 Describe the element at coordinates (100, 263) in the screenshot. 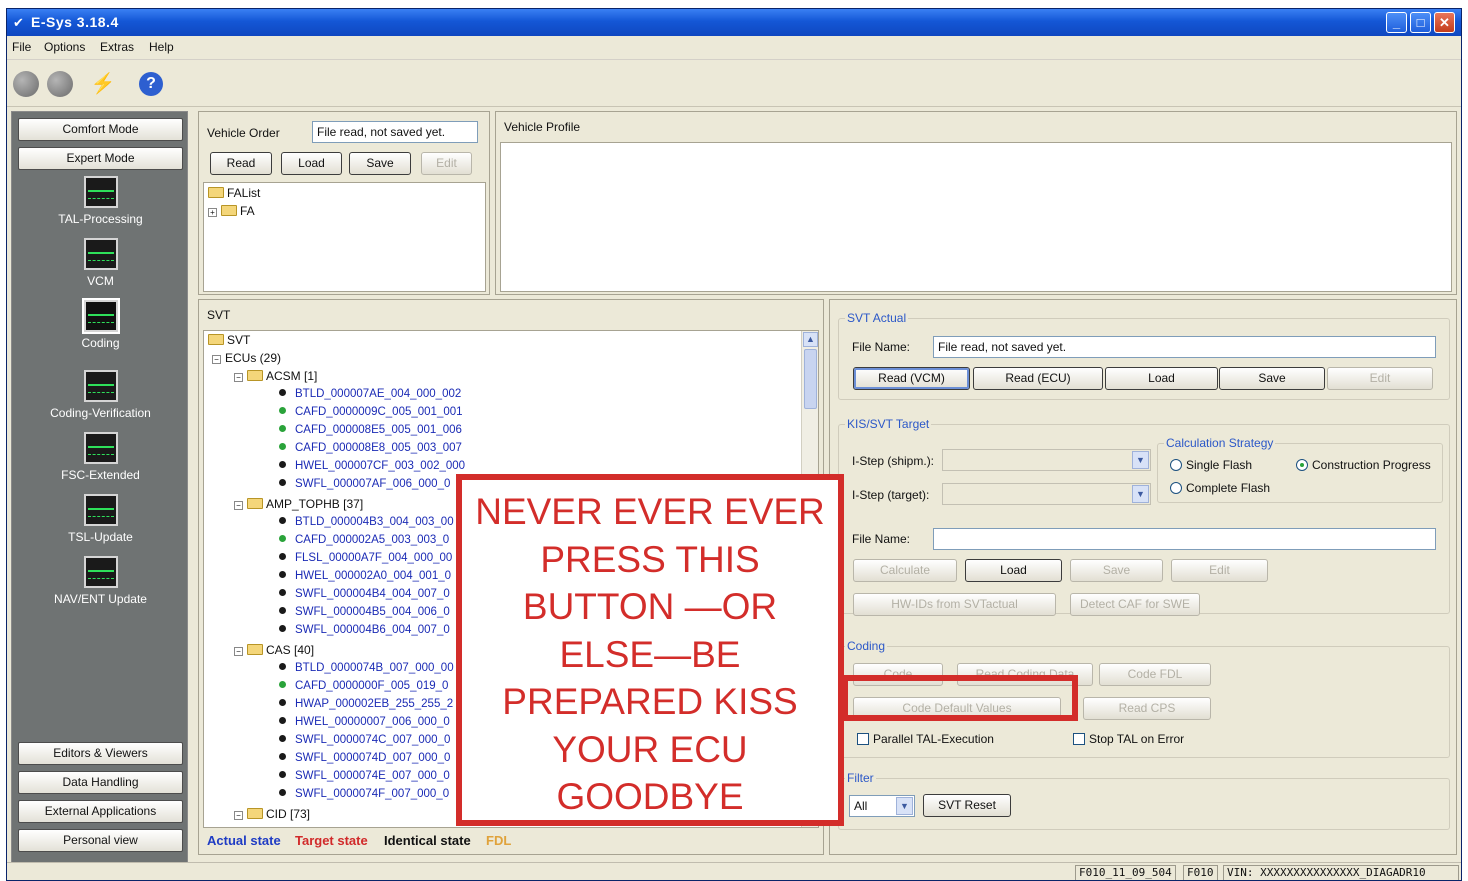

I see `tool-vcm: VCM` at that location.